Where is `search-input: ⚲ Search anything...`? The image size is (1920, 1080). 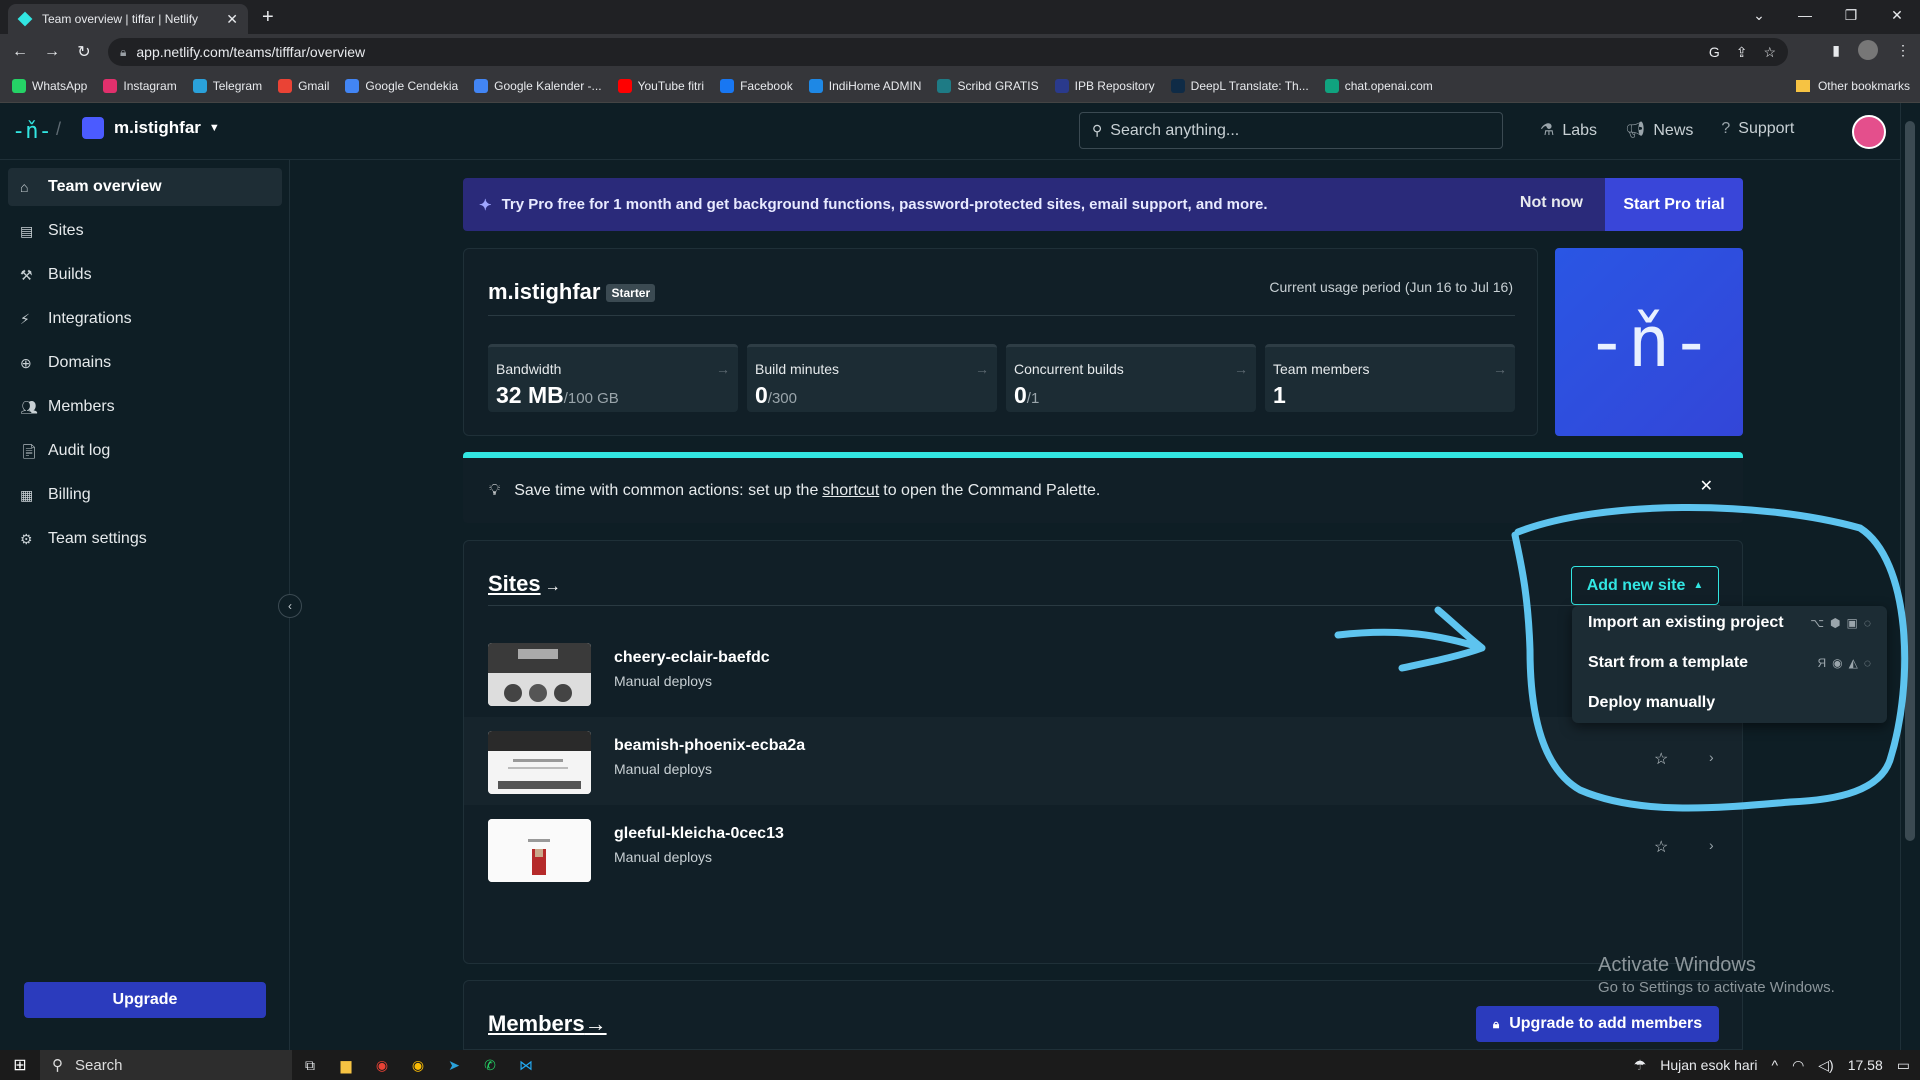
search-input: ⚲ Search anything... is located at coordinates (1291, 130).